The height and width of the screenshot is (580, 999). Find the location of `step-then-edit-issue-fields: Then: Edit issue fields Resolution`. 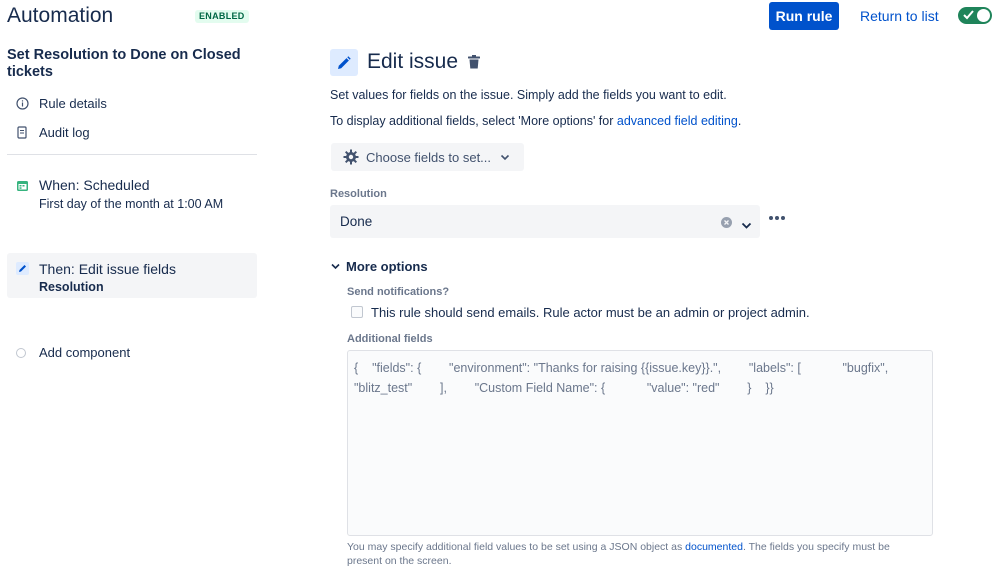

step-then-edit-issue-fields: Then: Edit issue fields Resolution is located at coordinates (132, 275).